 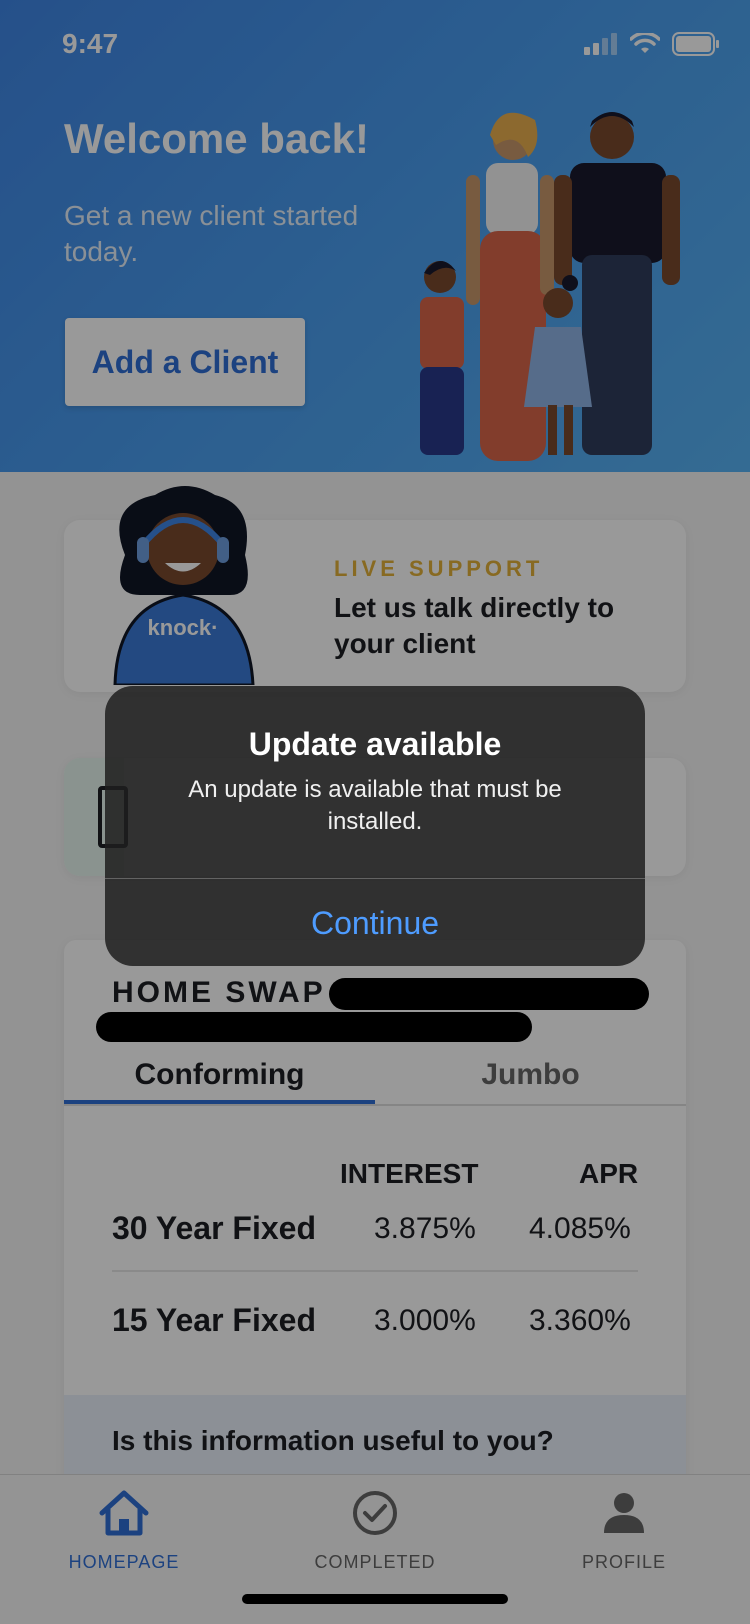 What do you see at coordinates (375, 744) in the screenshot?
I see `alert-title: Update available` at bounding box center [375, 744].